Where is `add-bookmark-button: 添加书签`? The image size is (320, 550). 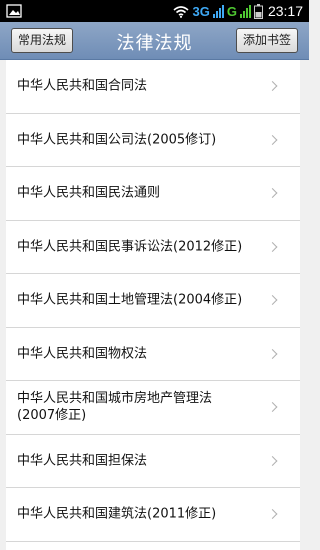
add-bookmark-button: 添加书签 is located at coordinates (267, 40).